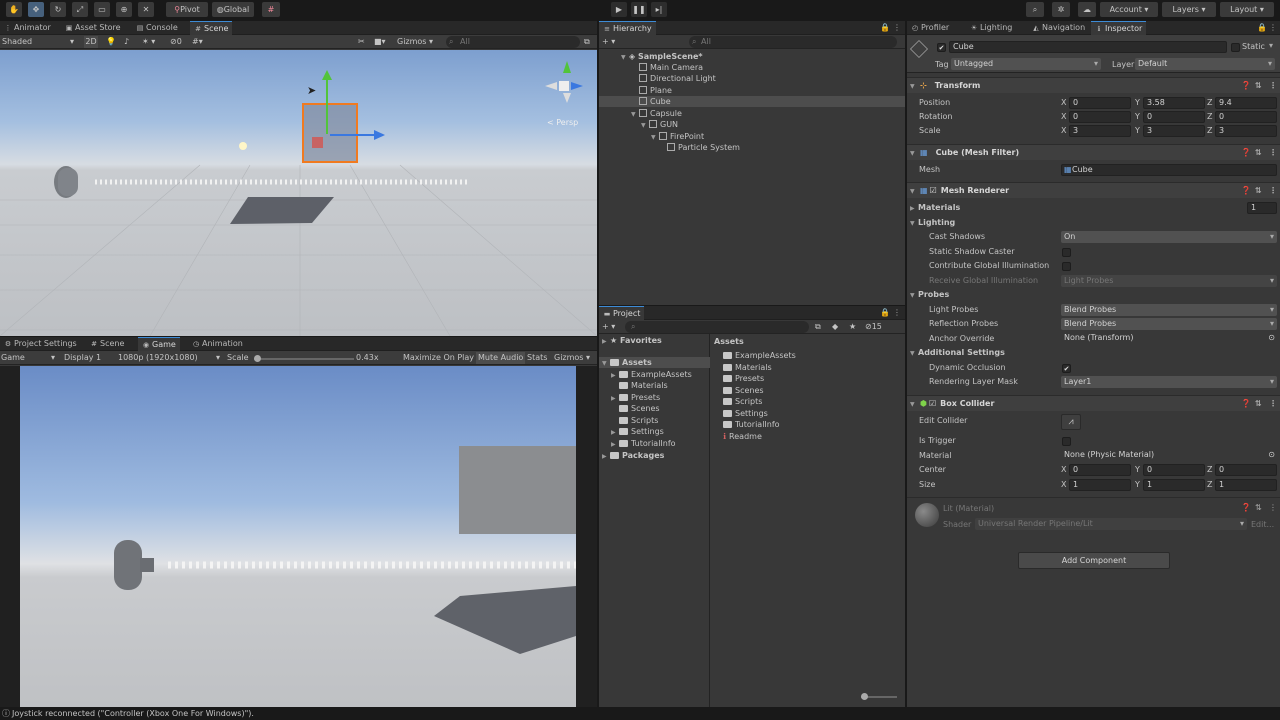 Image resolution: width=1280 pixels, height=720 pixels. Describe the element at coordinates (671, 67) in the screenshot. I see `hierarchy-item-main-camera: Main Camera` at that location.